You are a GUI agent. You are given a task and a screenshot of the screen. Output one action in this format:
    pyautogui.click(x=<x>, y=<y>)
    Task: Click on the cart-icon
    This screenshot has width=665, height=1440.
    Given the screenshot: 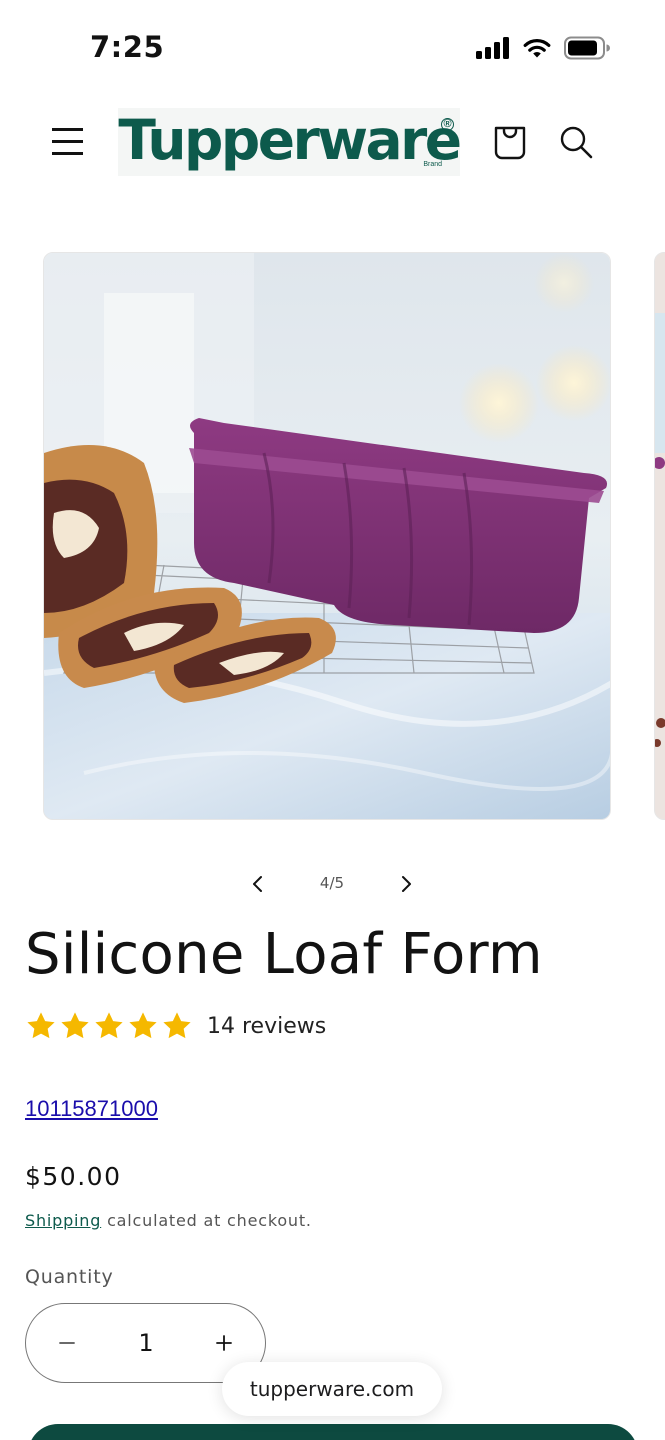 What is the action you would take?
    pyautogui.click(x=510, y=143)
    